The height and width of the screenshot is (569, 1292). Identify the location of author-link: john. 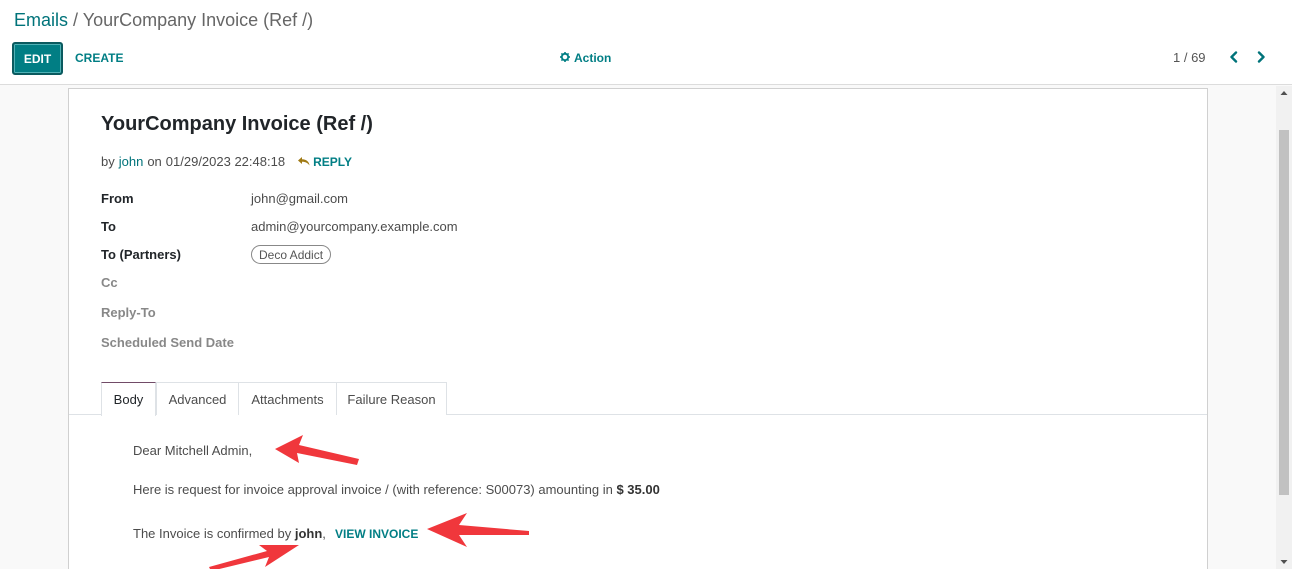
(131, 161).